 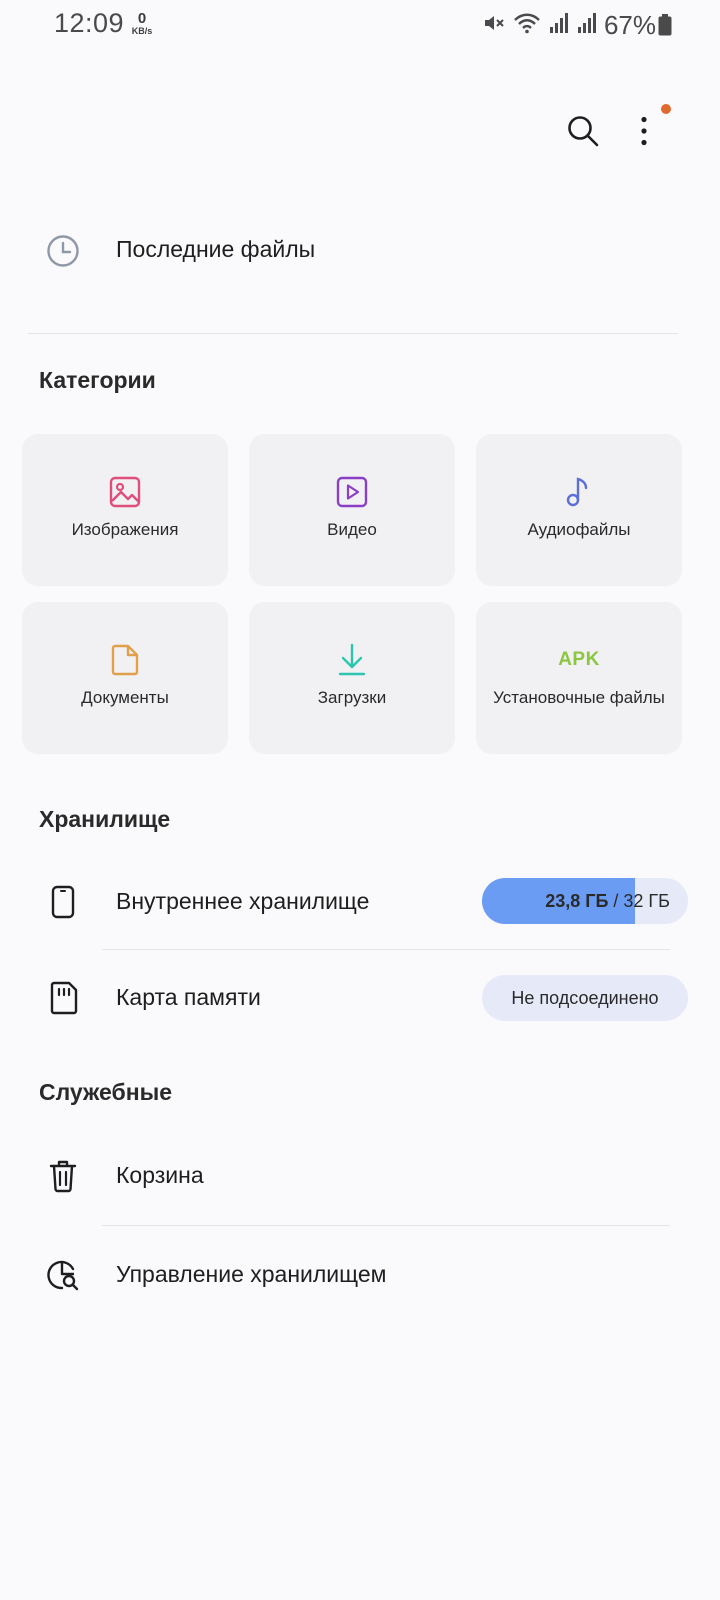 I want to click on image-icon, so click(x=125, y=492).